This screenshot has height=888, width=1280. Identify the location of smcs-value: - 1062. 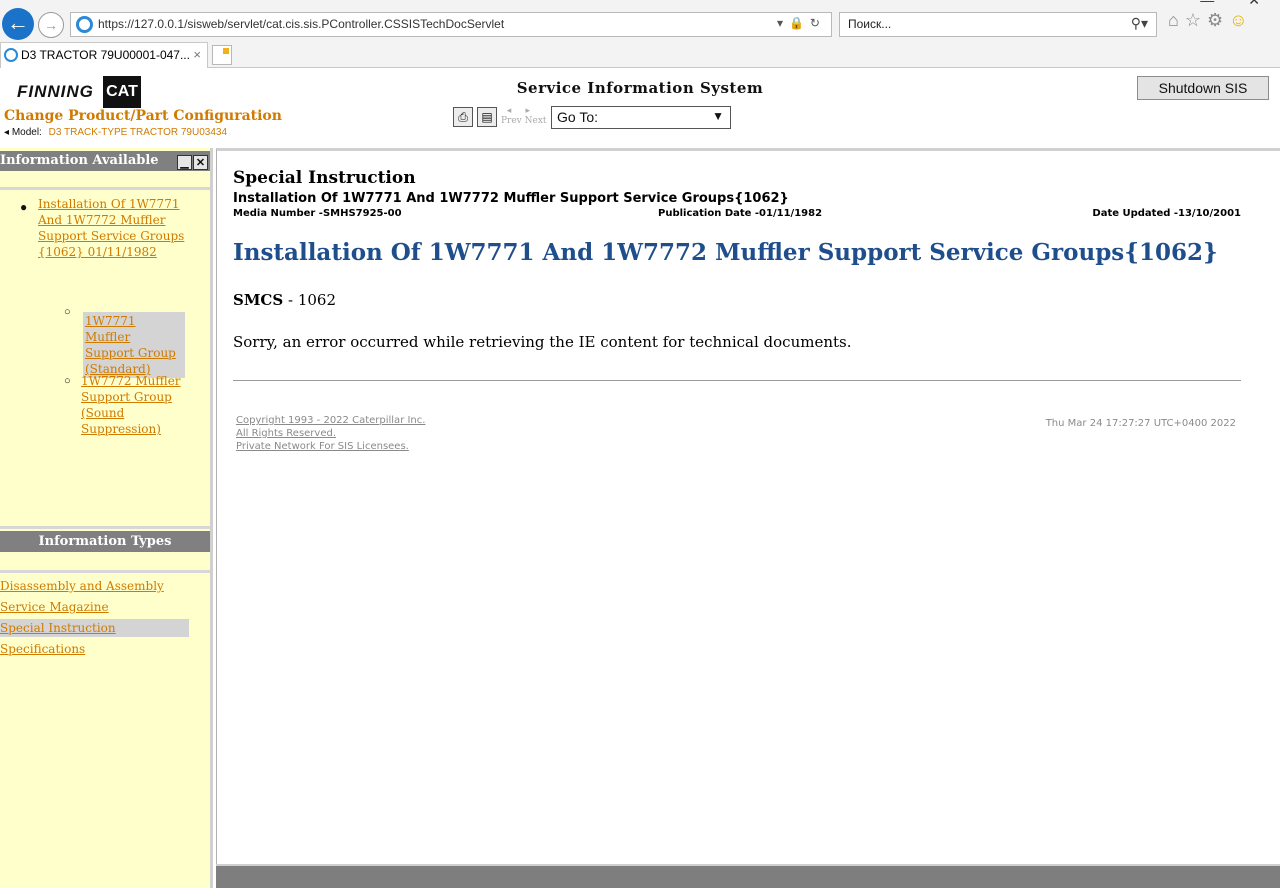
(309, 300).